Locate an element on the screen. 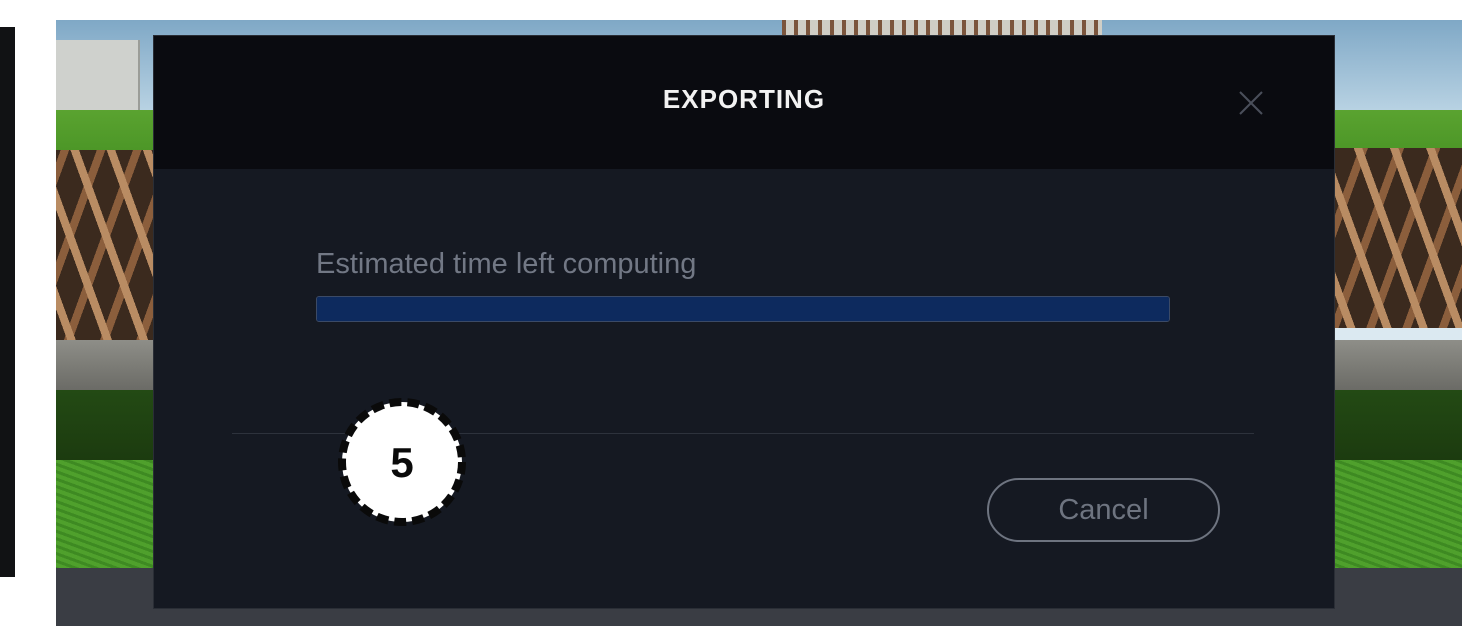  dialog-title: EXPORTING is located at coordinates (744, 99).